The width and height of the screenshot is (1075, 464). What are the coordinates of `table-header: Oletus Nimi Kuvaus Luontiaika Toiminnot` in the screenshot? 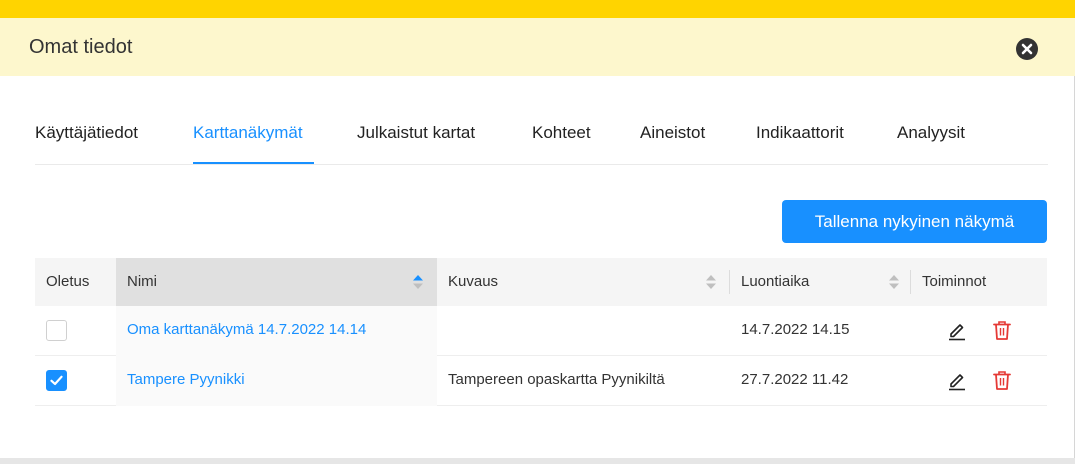 It's located at (541, 282).